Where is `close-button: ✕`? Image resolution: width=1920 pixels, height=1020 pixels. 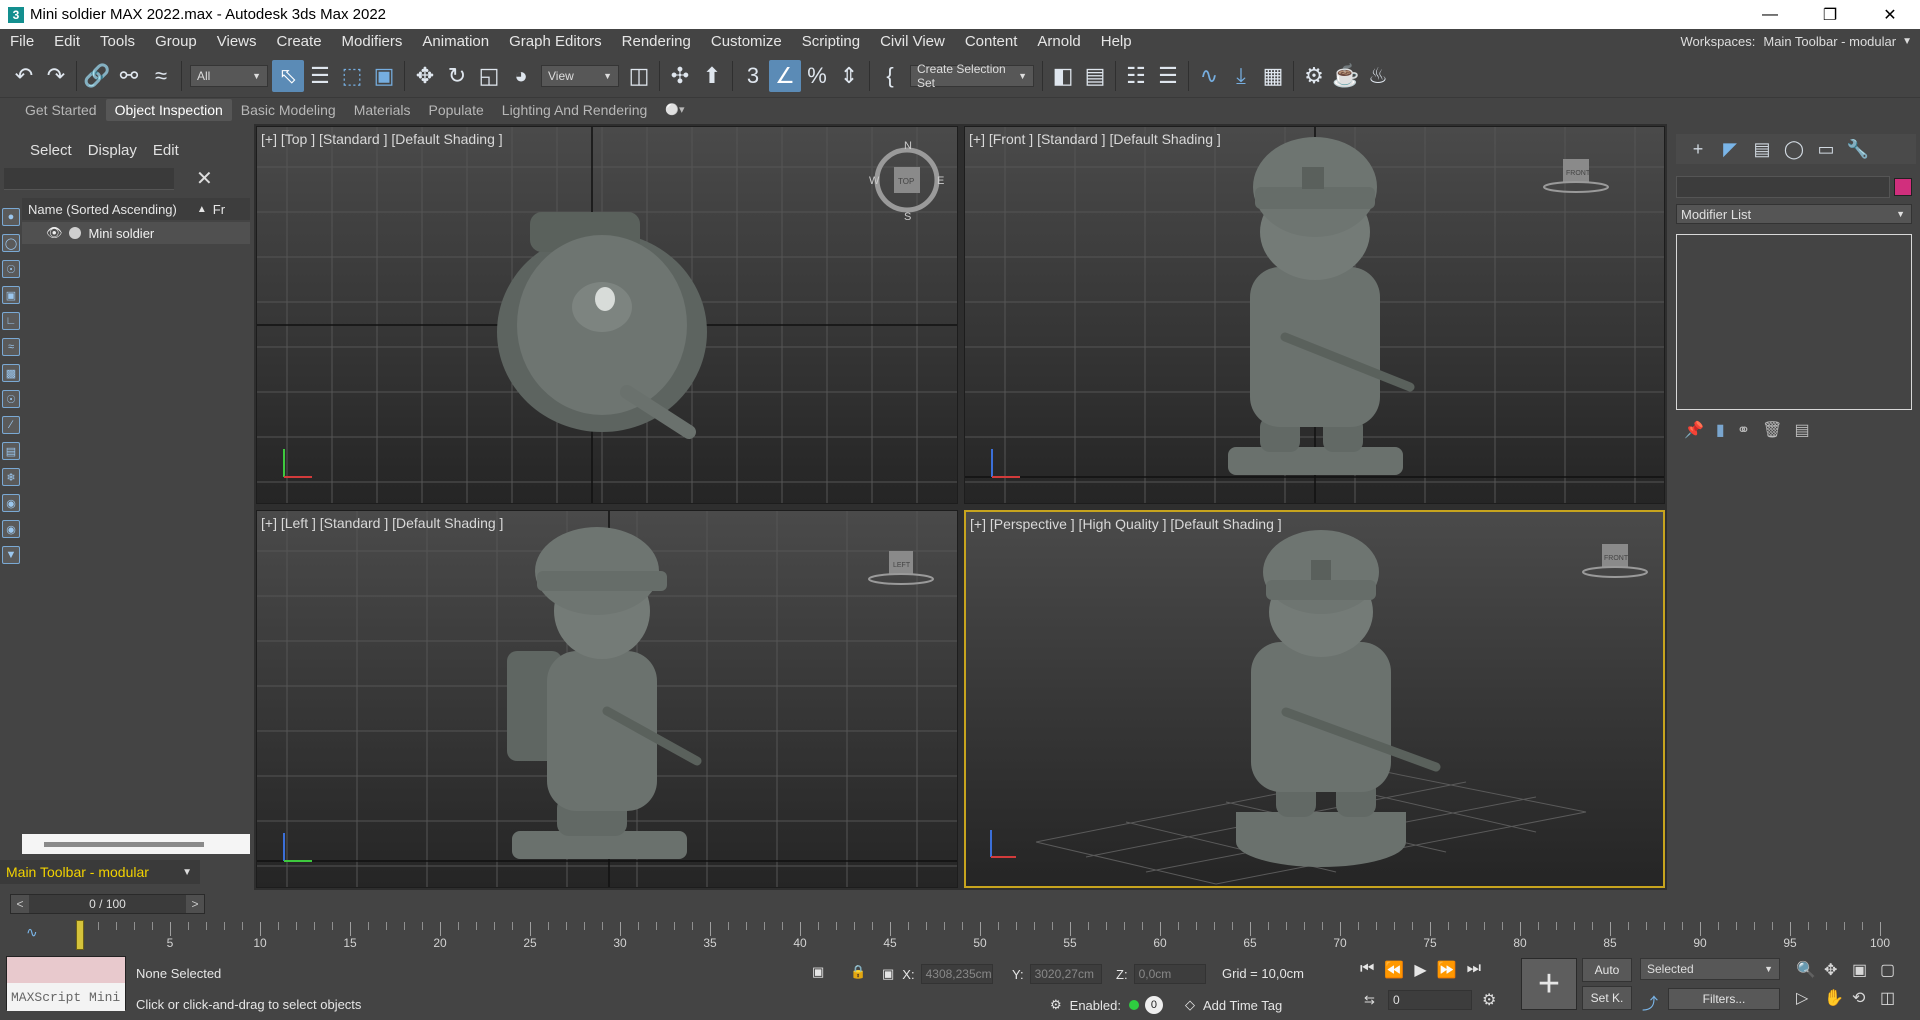
close-button: ✕ is located at coordinates (1890, 14).